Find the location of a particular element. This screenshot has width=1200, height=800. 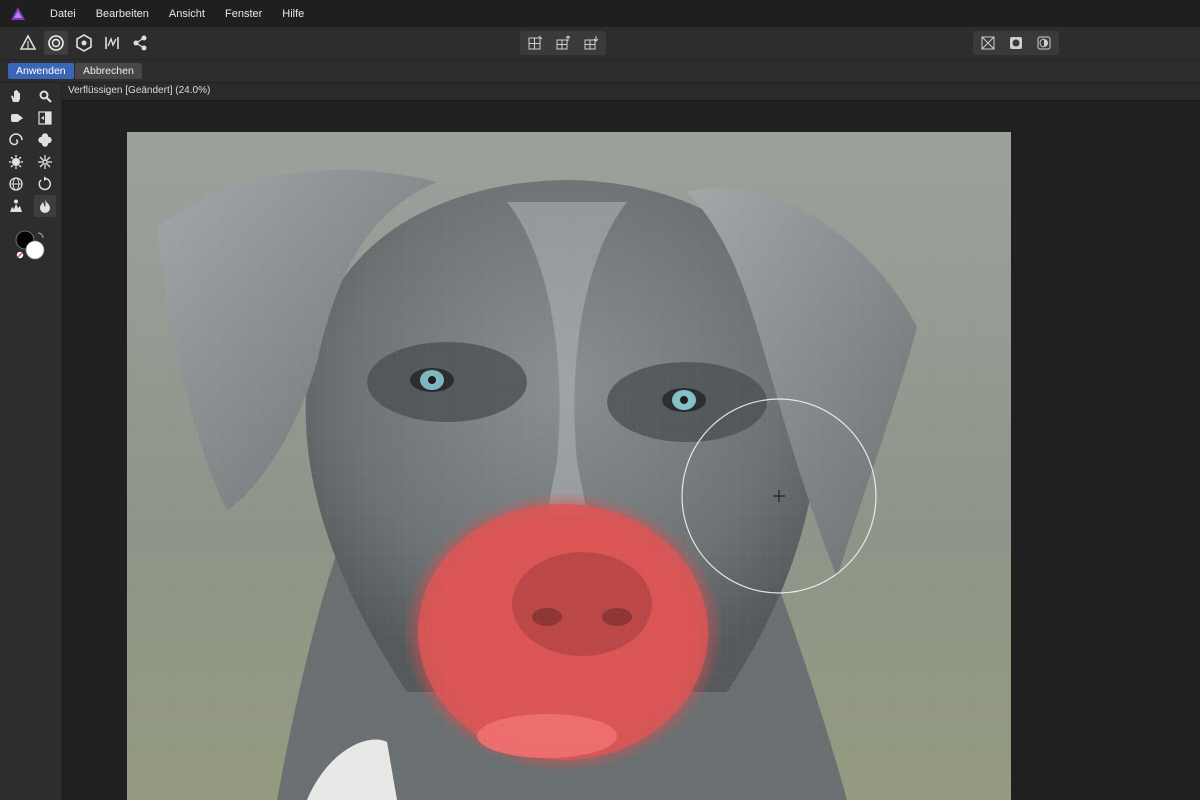

cancel-button: Abbrechen is located at coordinates (108, 71).